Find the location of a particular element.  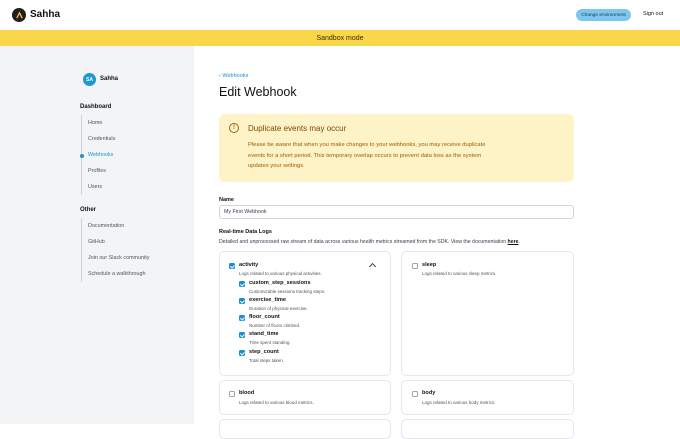

activity-name: activity is located at coordinates (249, 265).